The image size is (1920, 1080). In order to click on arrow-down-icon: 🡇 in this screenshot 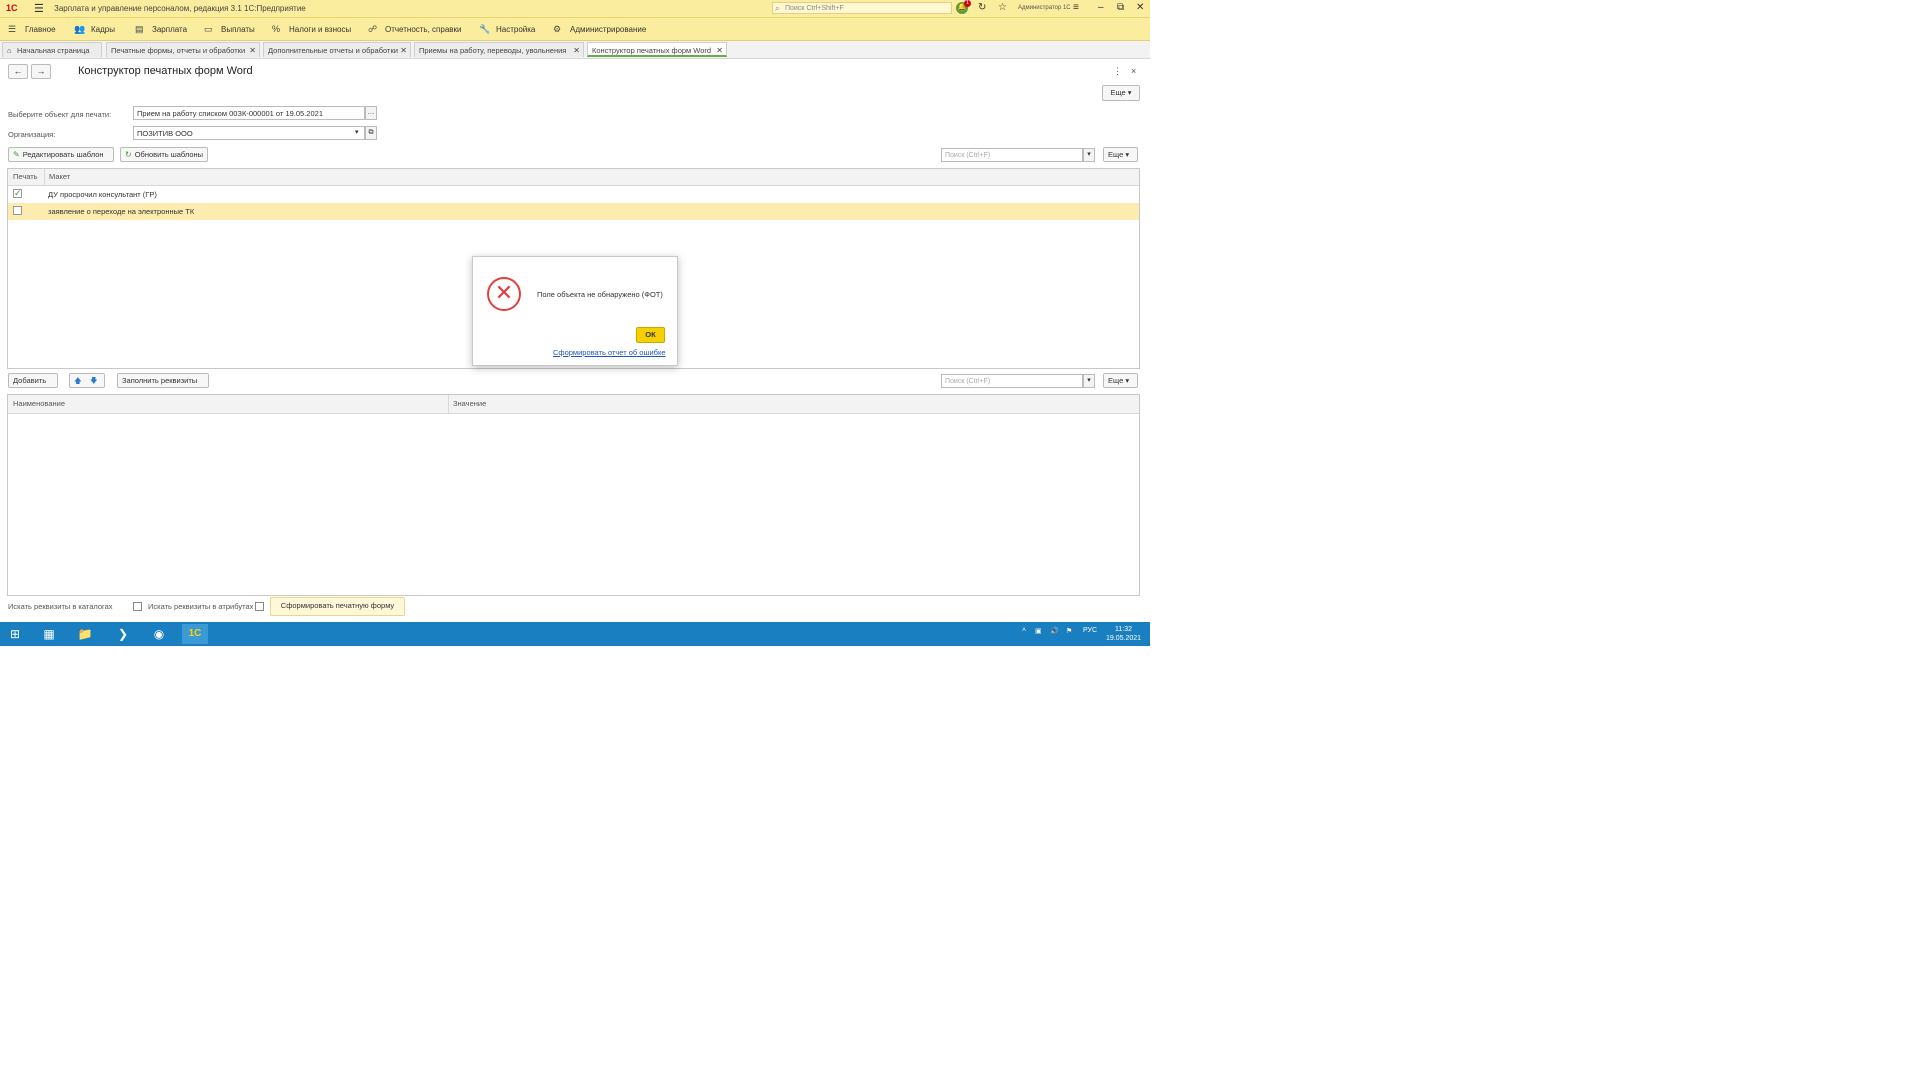, I will do `click(94, 380)`.